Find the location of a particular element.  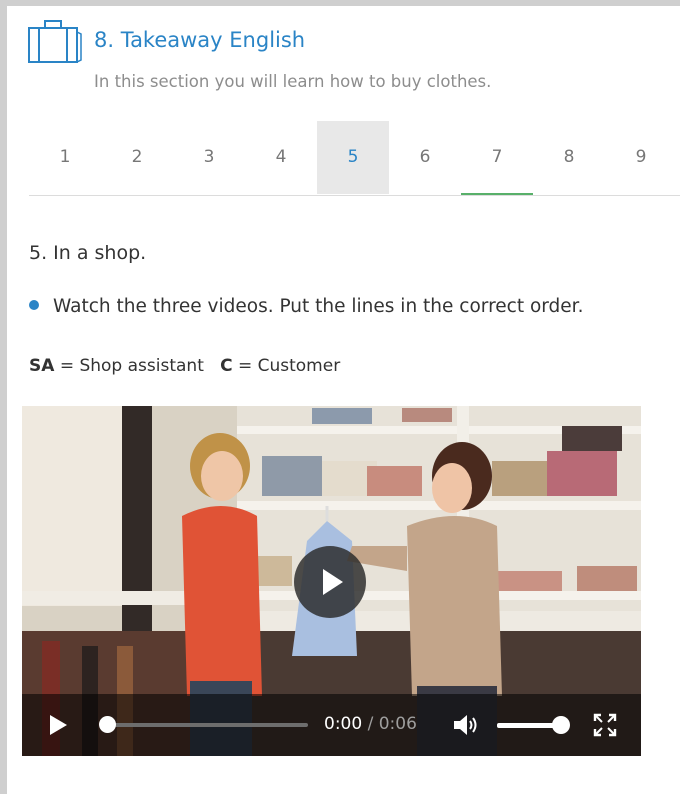

tab-7: 7 is located at coordinates (497, 158).